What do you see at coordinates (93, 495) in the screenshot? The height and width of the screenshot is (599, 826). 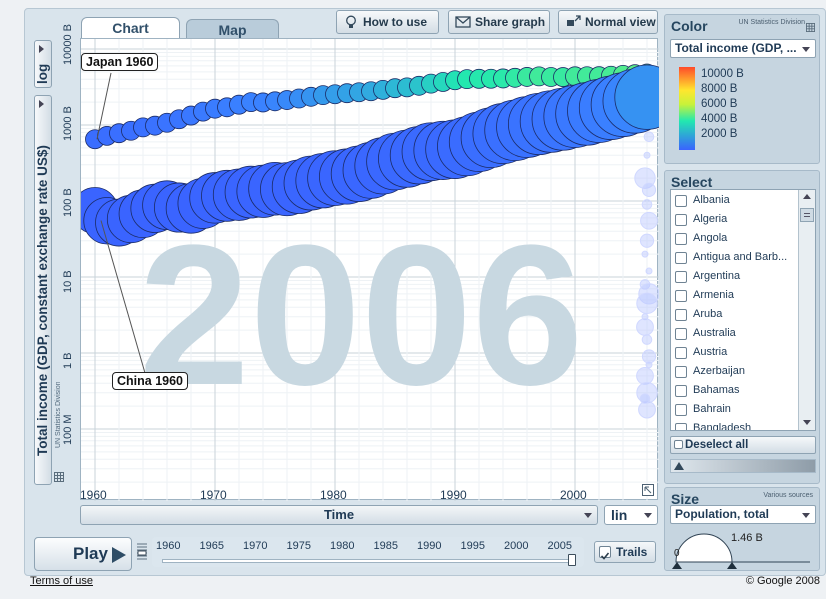 I see `x-tick-label: 1960` at bounding box center [93, 495].